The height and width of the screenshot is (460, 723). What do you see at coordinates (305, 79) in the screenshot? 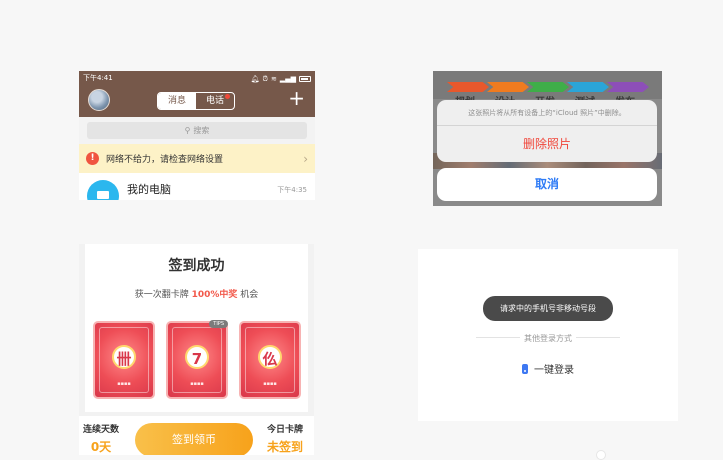
I see `battery-icon` at bounding box center [305, 79].